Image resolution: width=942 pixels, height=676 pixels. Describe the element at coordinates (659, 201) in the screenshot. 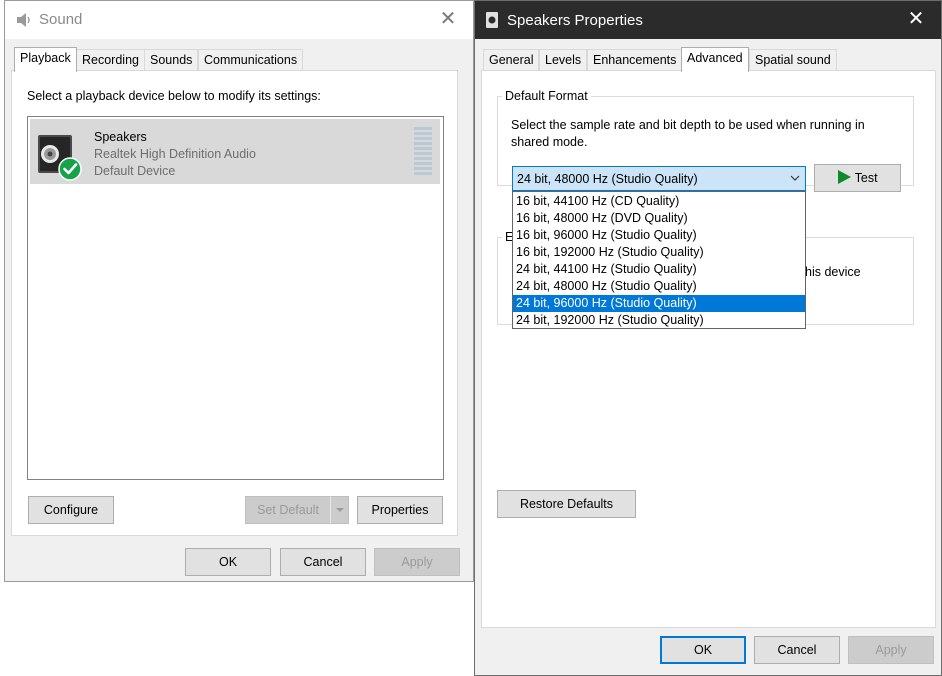

I see `dropdown-option: 16 bit, 44100 Hz (CD Quality)` at that location.